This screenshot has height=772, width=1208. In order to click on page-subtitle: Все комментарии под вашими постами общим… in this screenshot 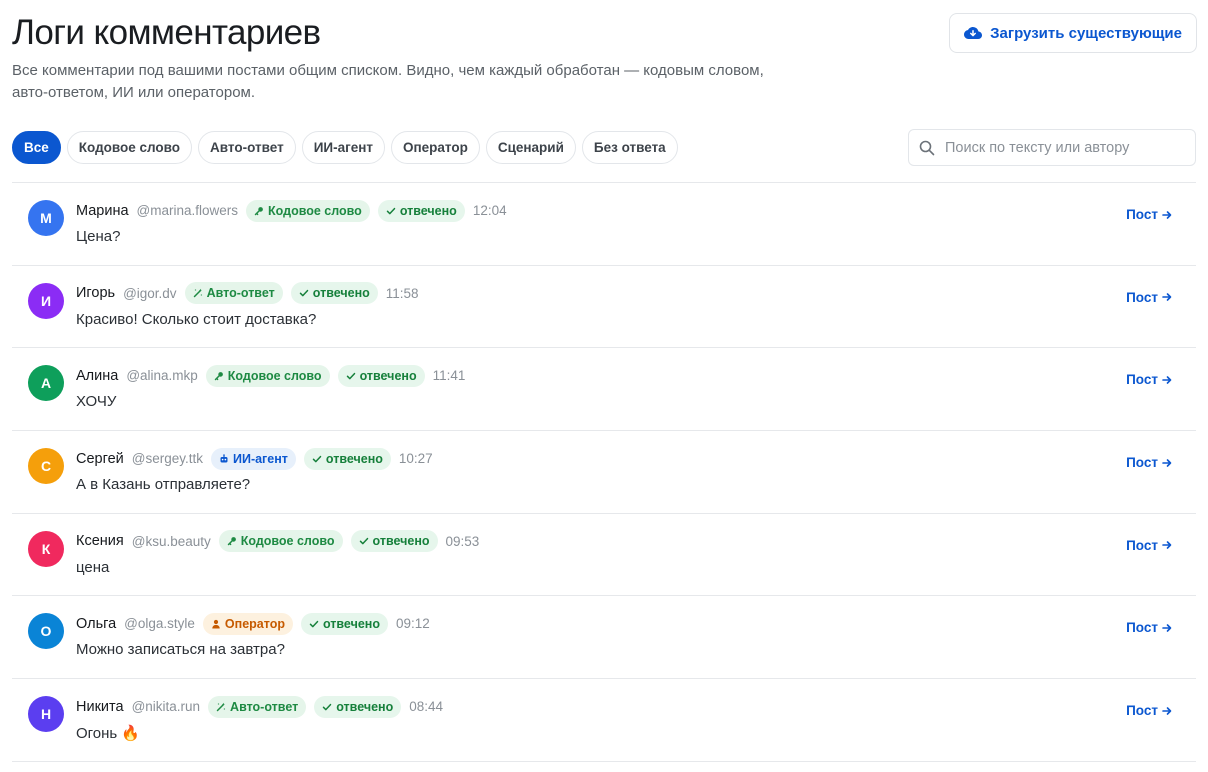, I will do `click(388, 81)`.